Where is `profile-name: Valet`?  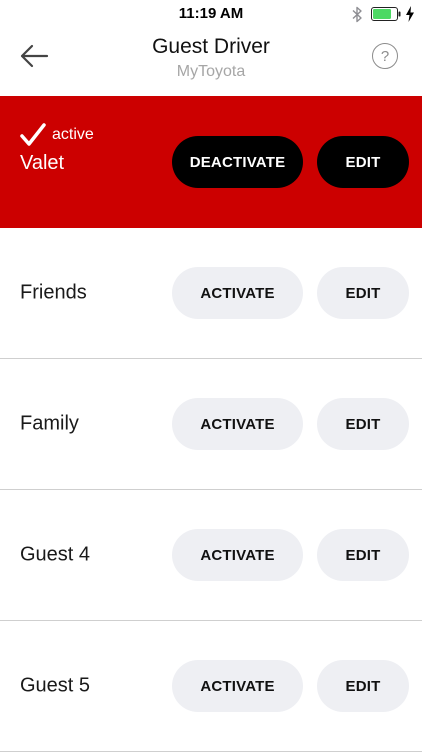
profile-name: Valet is located at coordinates (42, 163).